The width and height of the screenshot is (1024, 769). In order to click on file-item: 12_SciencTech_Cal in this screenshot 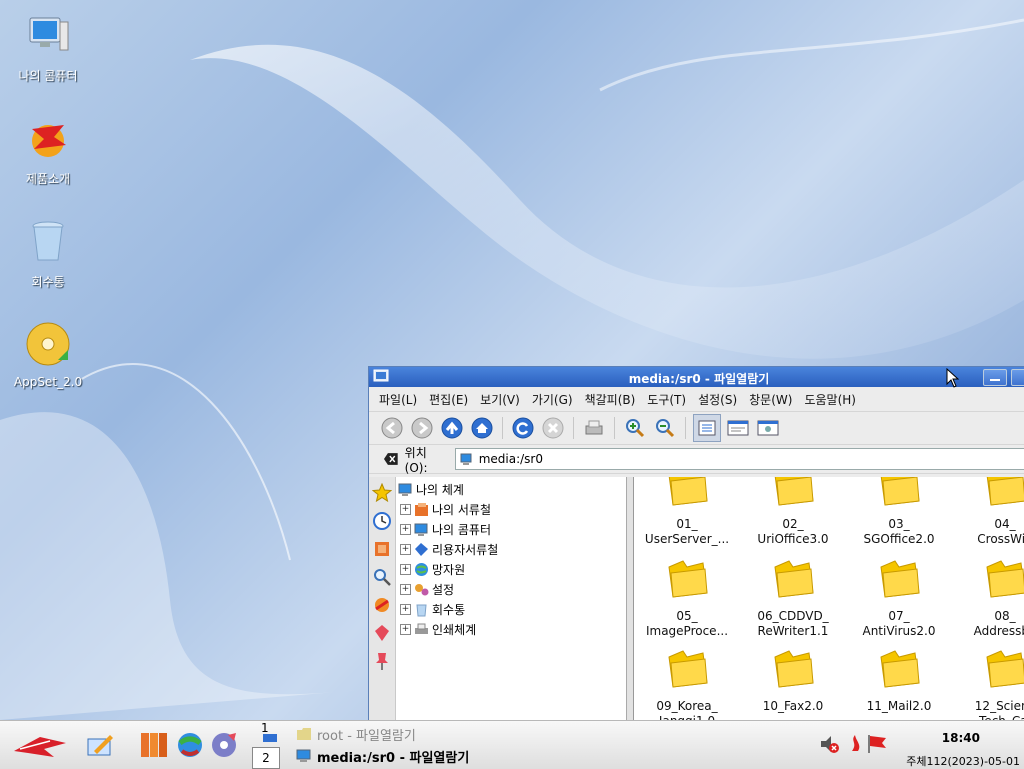, I will do `click(988, 687)`.